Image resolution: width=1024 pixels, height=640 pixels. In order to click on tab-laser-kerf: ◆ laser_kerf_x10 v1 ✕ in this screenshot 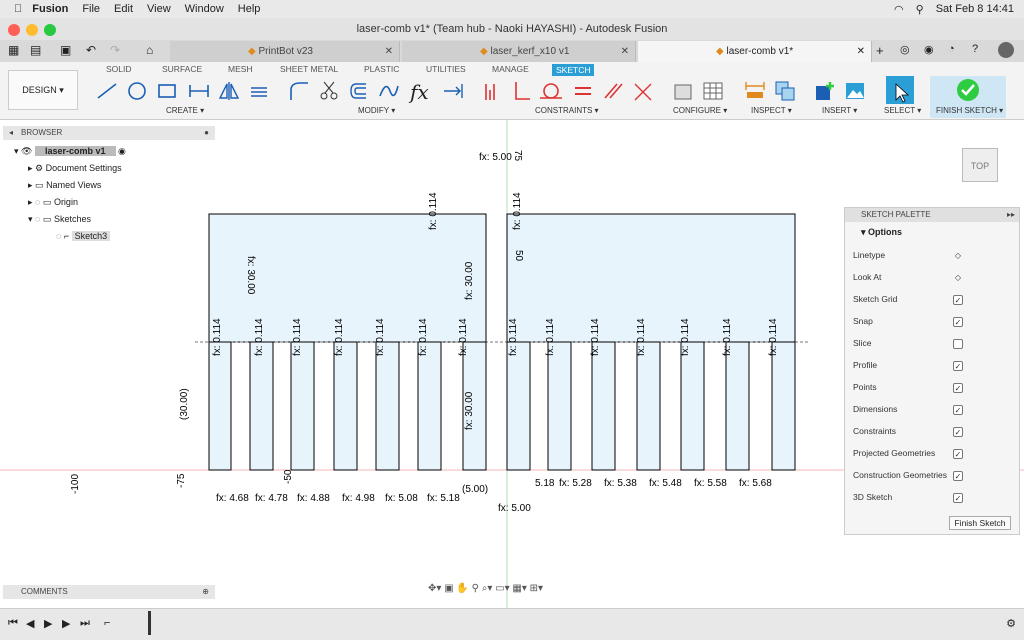, I will do `click(519, 51)`.